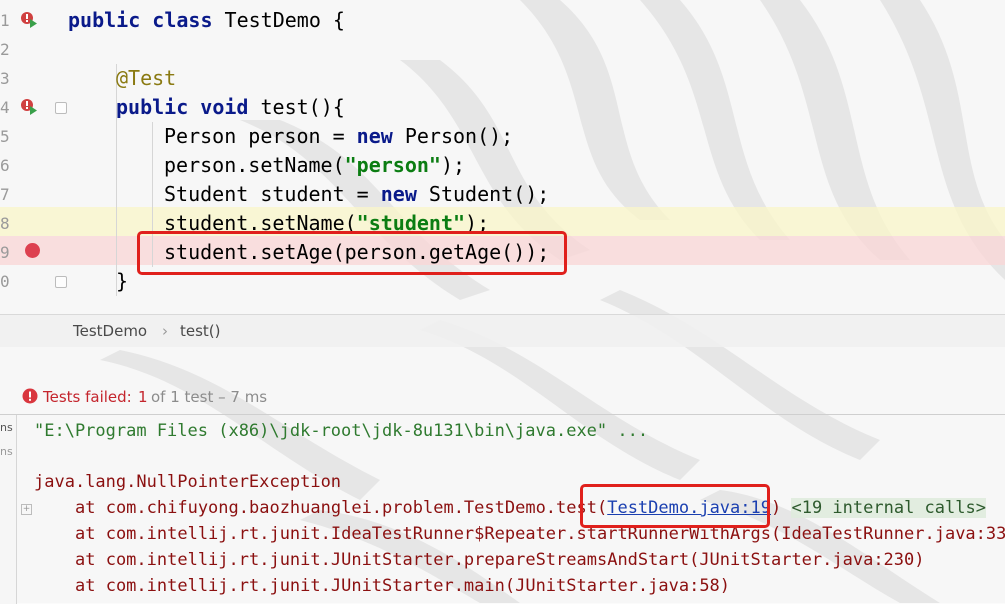 The image size is (1005, 604). Describe the element at coordinates (152, 107) in the screenshot. I see `keyword: public` at that location.